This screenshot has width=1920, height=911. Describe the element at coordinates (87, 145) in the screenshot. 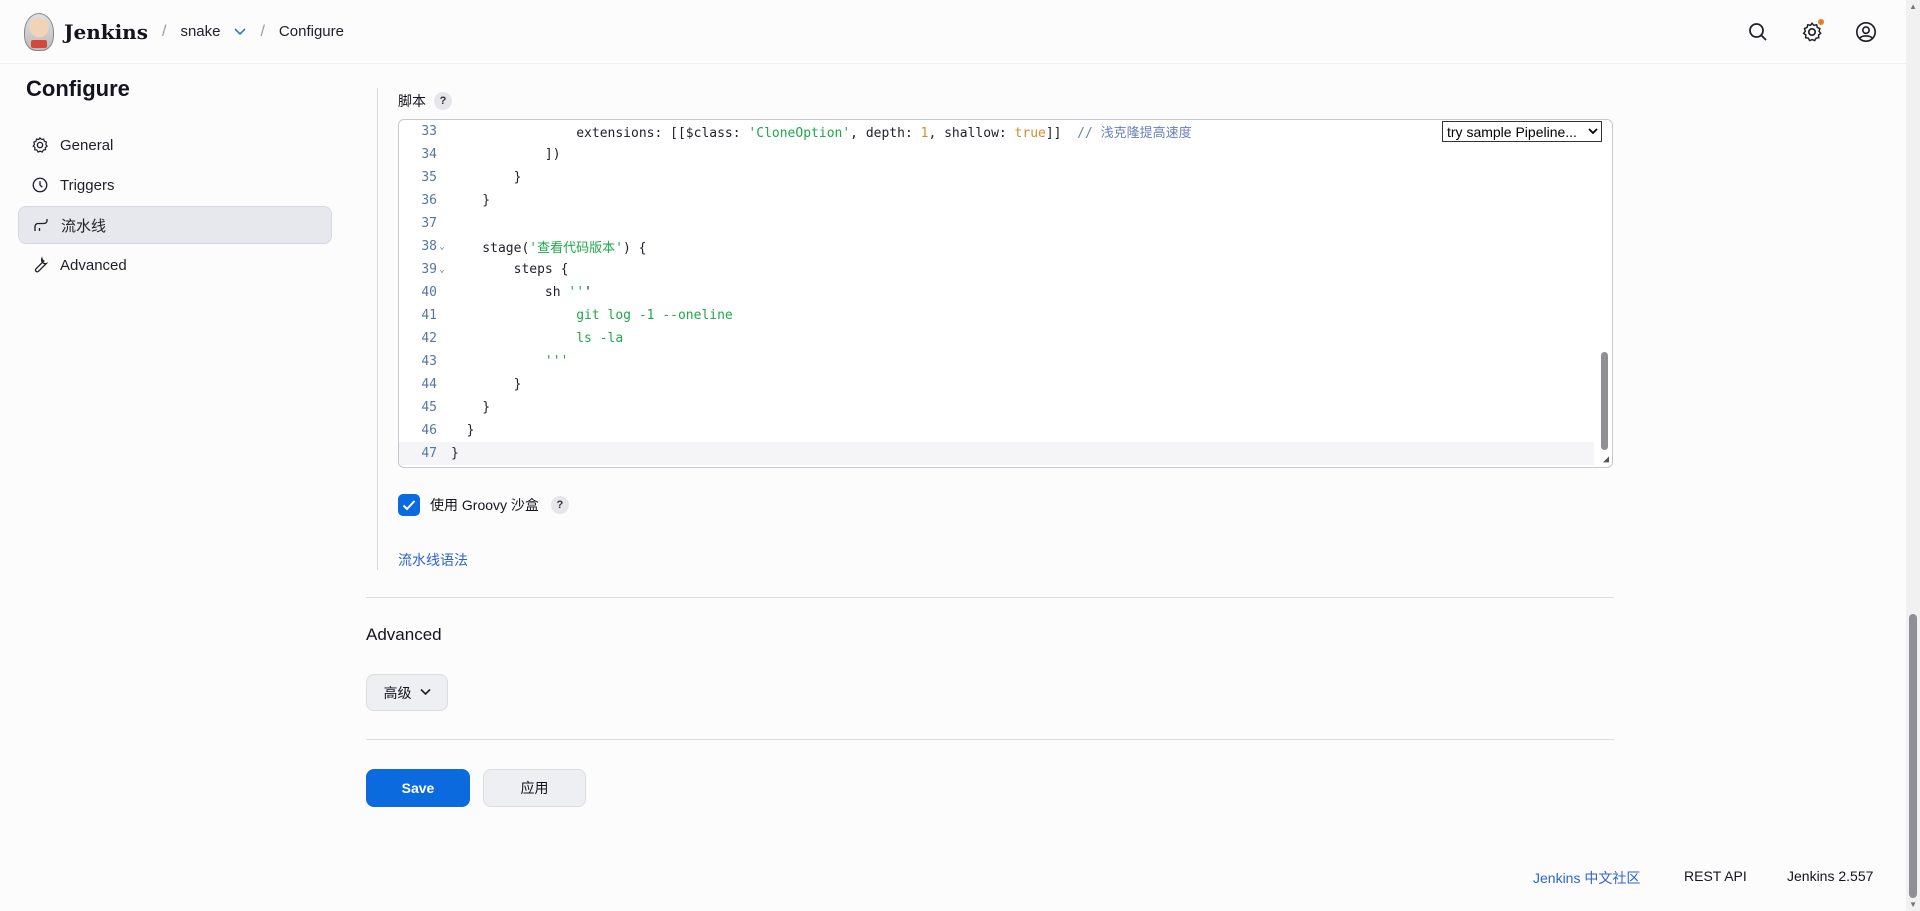

I see `sidebar-item-label: General` at that location.